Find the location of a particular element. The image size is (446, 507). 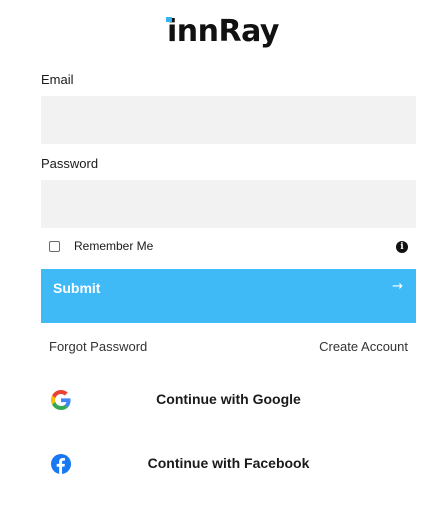

logo: innRay is located at coordinates (223, 32).